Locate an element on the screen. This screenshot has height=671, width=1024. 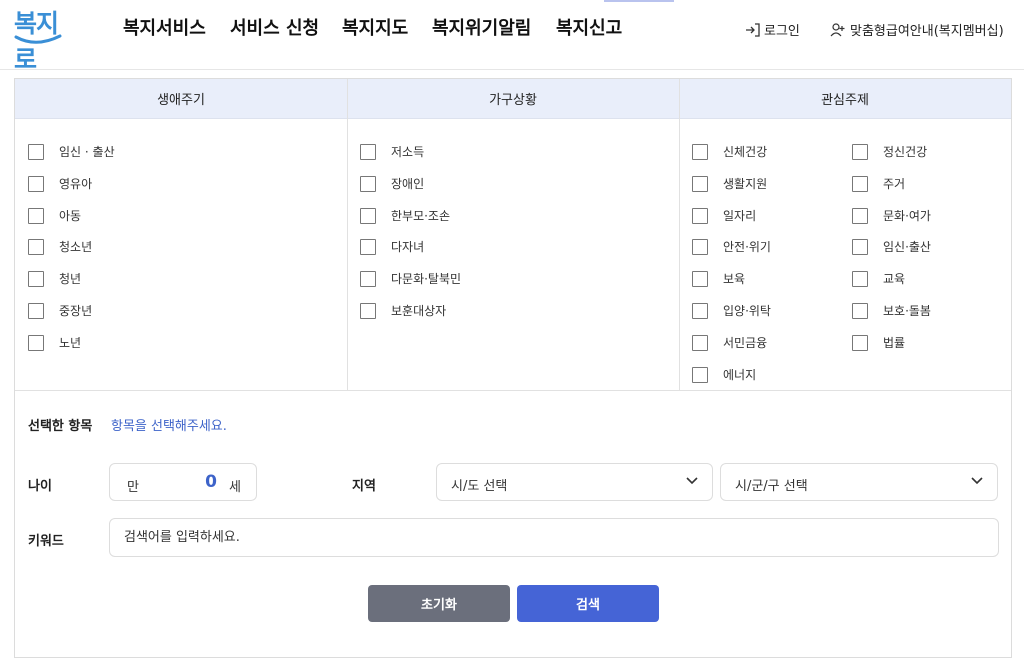
column-header-interest: 관심주제 is located at coordinates (845, 99).